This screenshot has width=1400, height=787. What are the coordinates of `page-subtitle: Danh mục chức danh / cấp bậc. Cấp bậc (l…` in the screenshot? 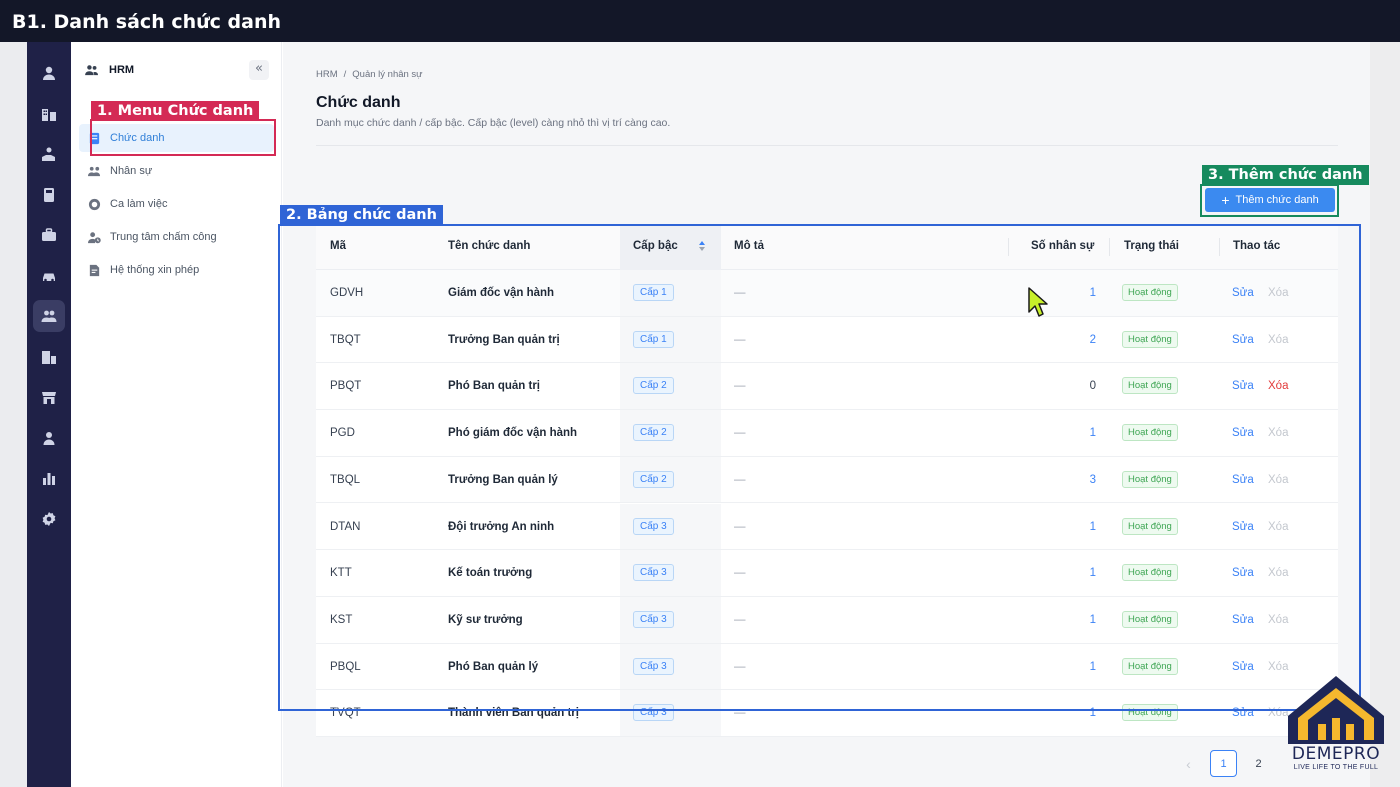 It's located at (493, 123).